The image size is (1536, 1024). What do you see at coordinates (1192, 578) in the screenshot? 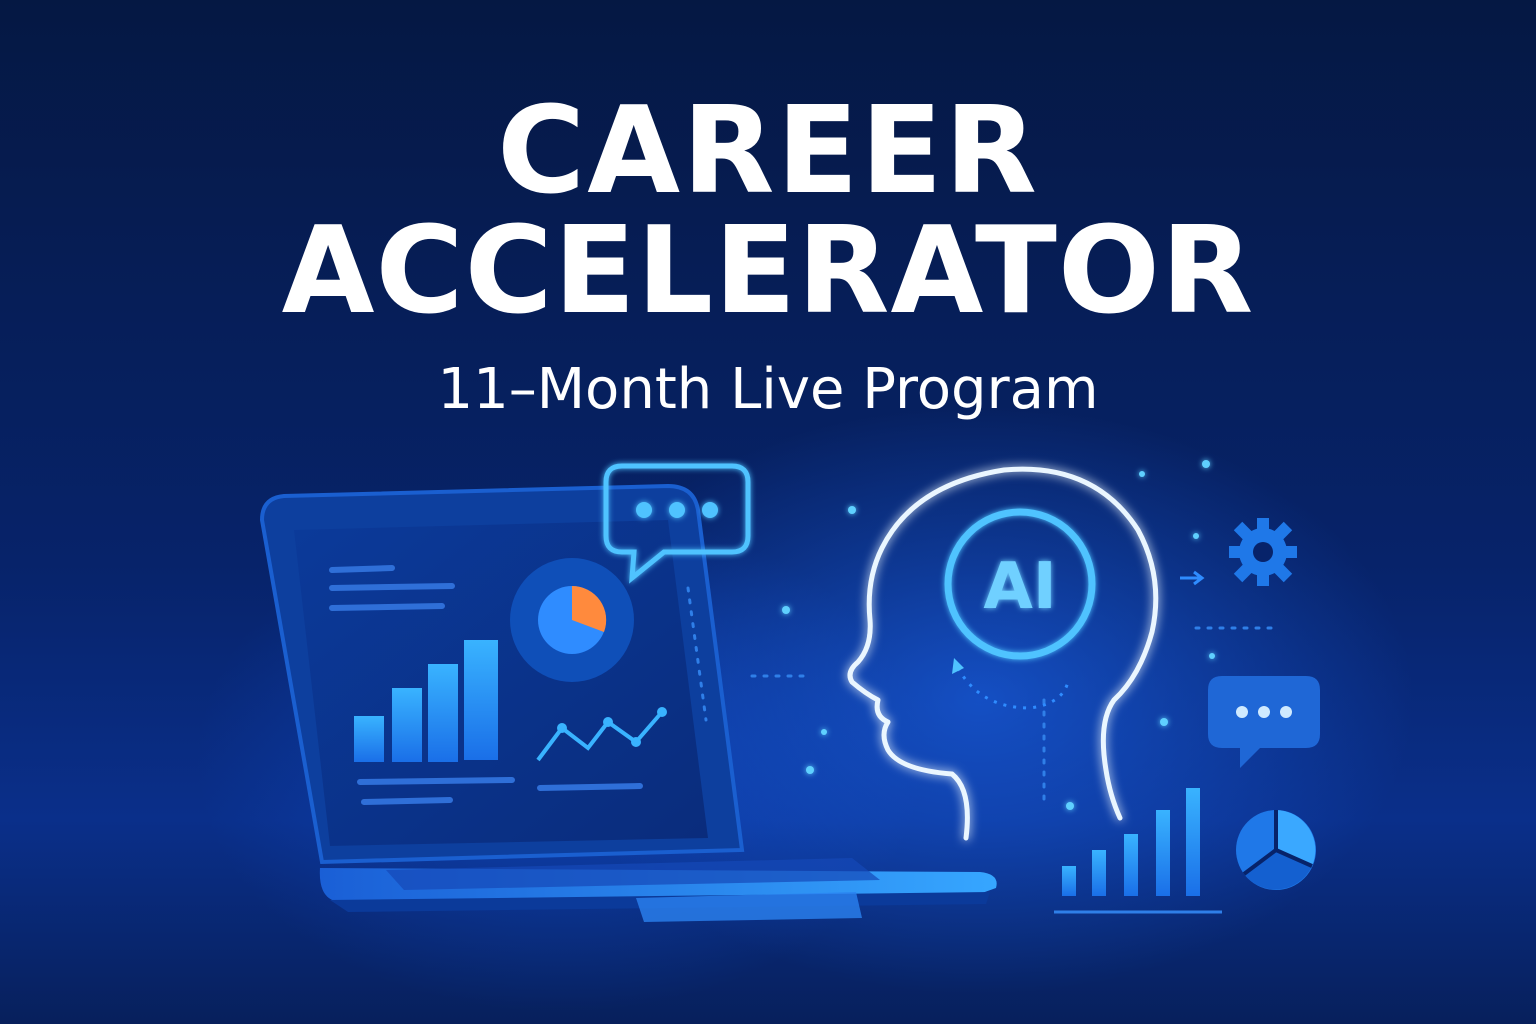
I see `arrow-icon` at bounding box center [1192, 578].